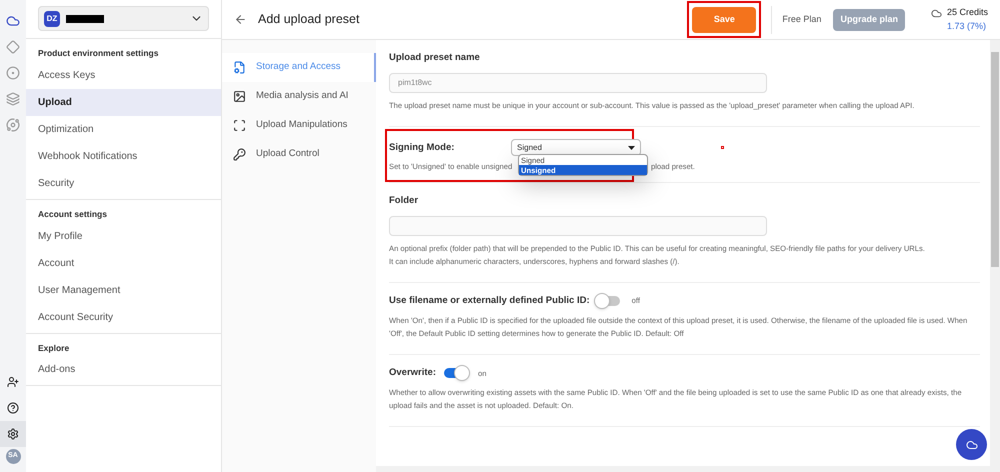  What do you see at coordinates (412, 373) in the screenshot?
I see `field-label: Overwrite:` at bounding box center [412, 373].